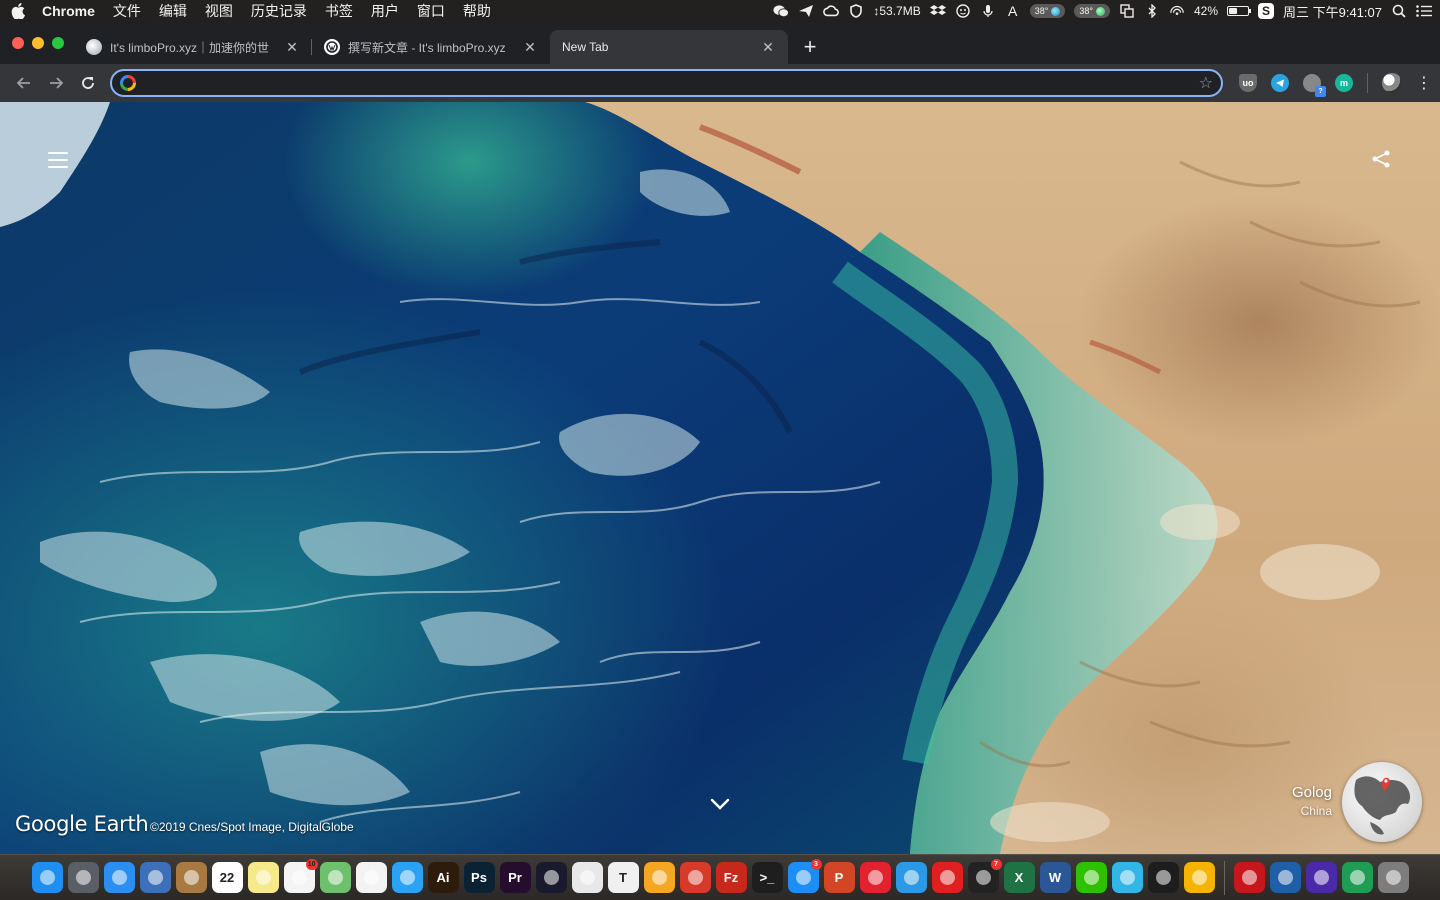 This screenshot has width=1440, height=900. Describe the element at coordinates (477, 11) in the screenshot. I see `menu-help: 帮助` at that location.